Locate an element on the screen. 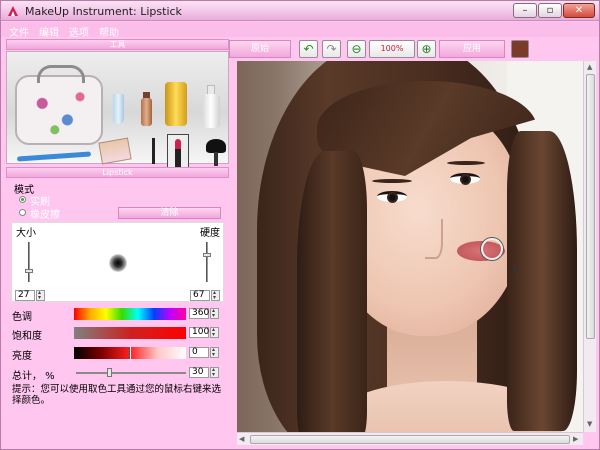 Image resolution: width=600 pixels, height=450 pixels. lipstick-header: Lipstick is located at coordinates (117, 172).